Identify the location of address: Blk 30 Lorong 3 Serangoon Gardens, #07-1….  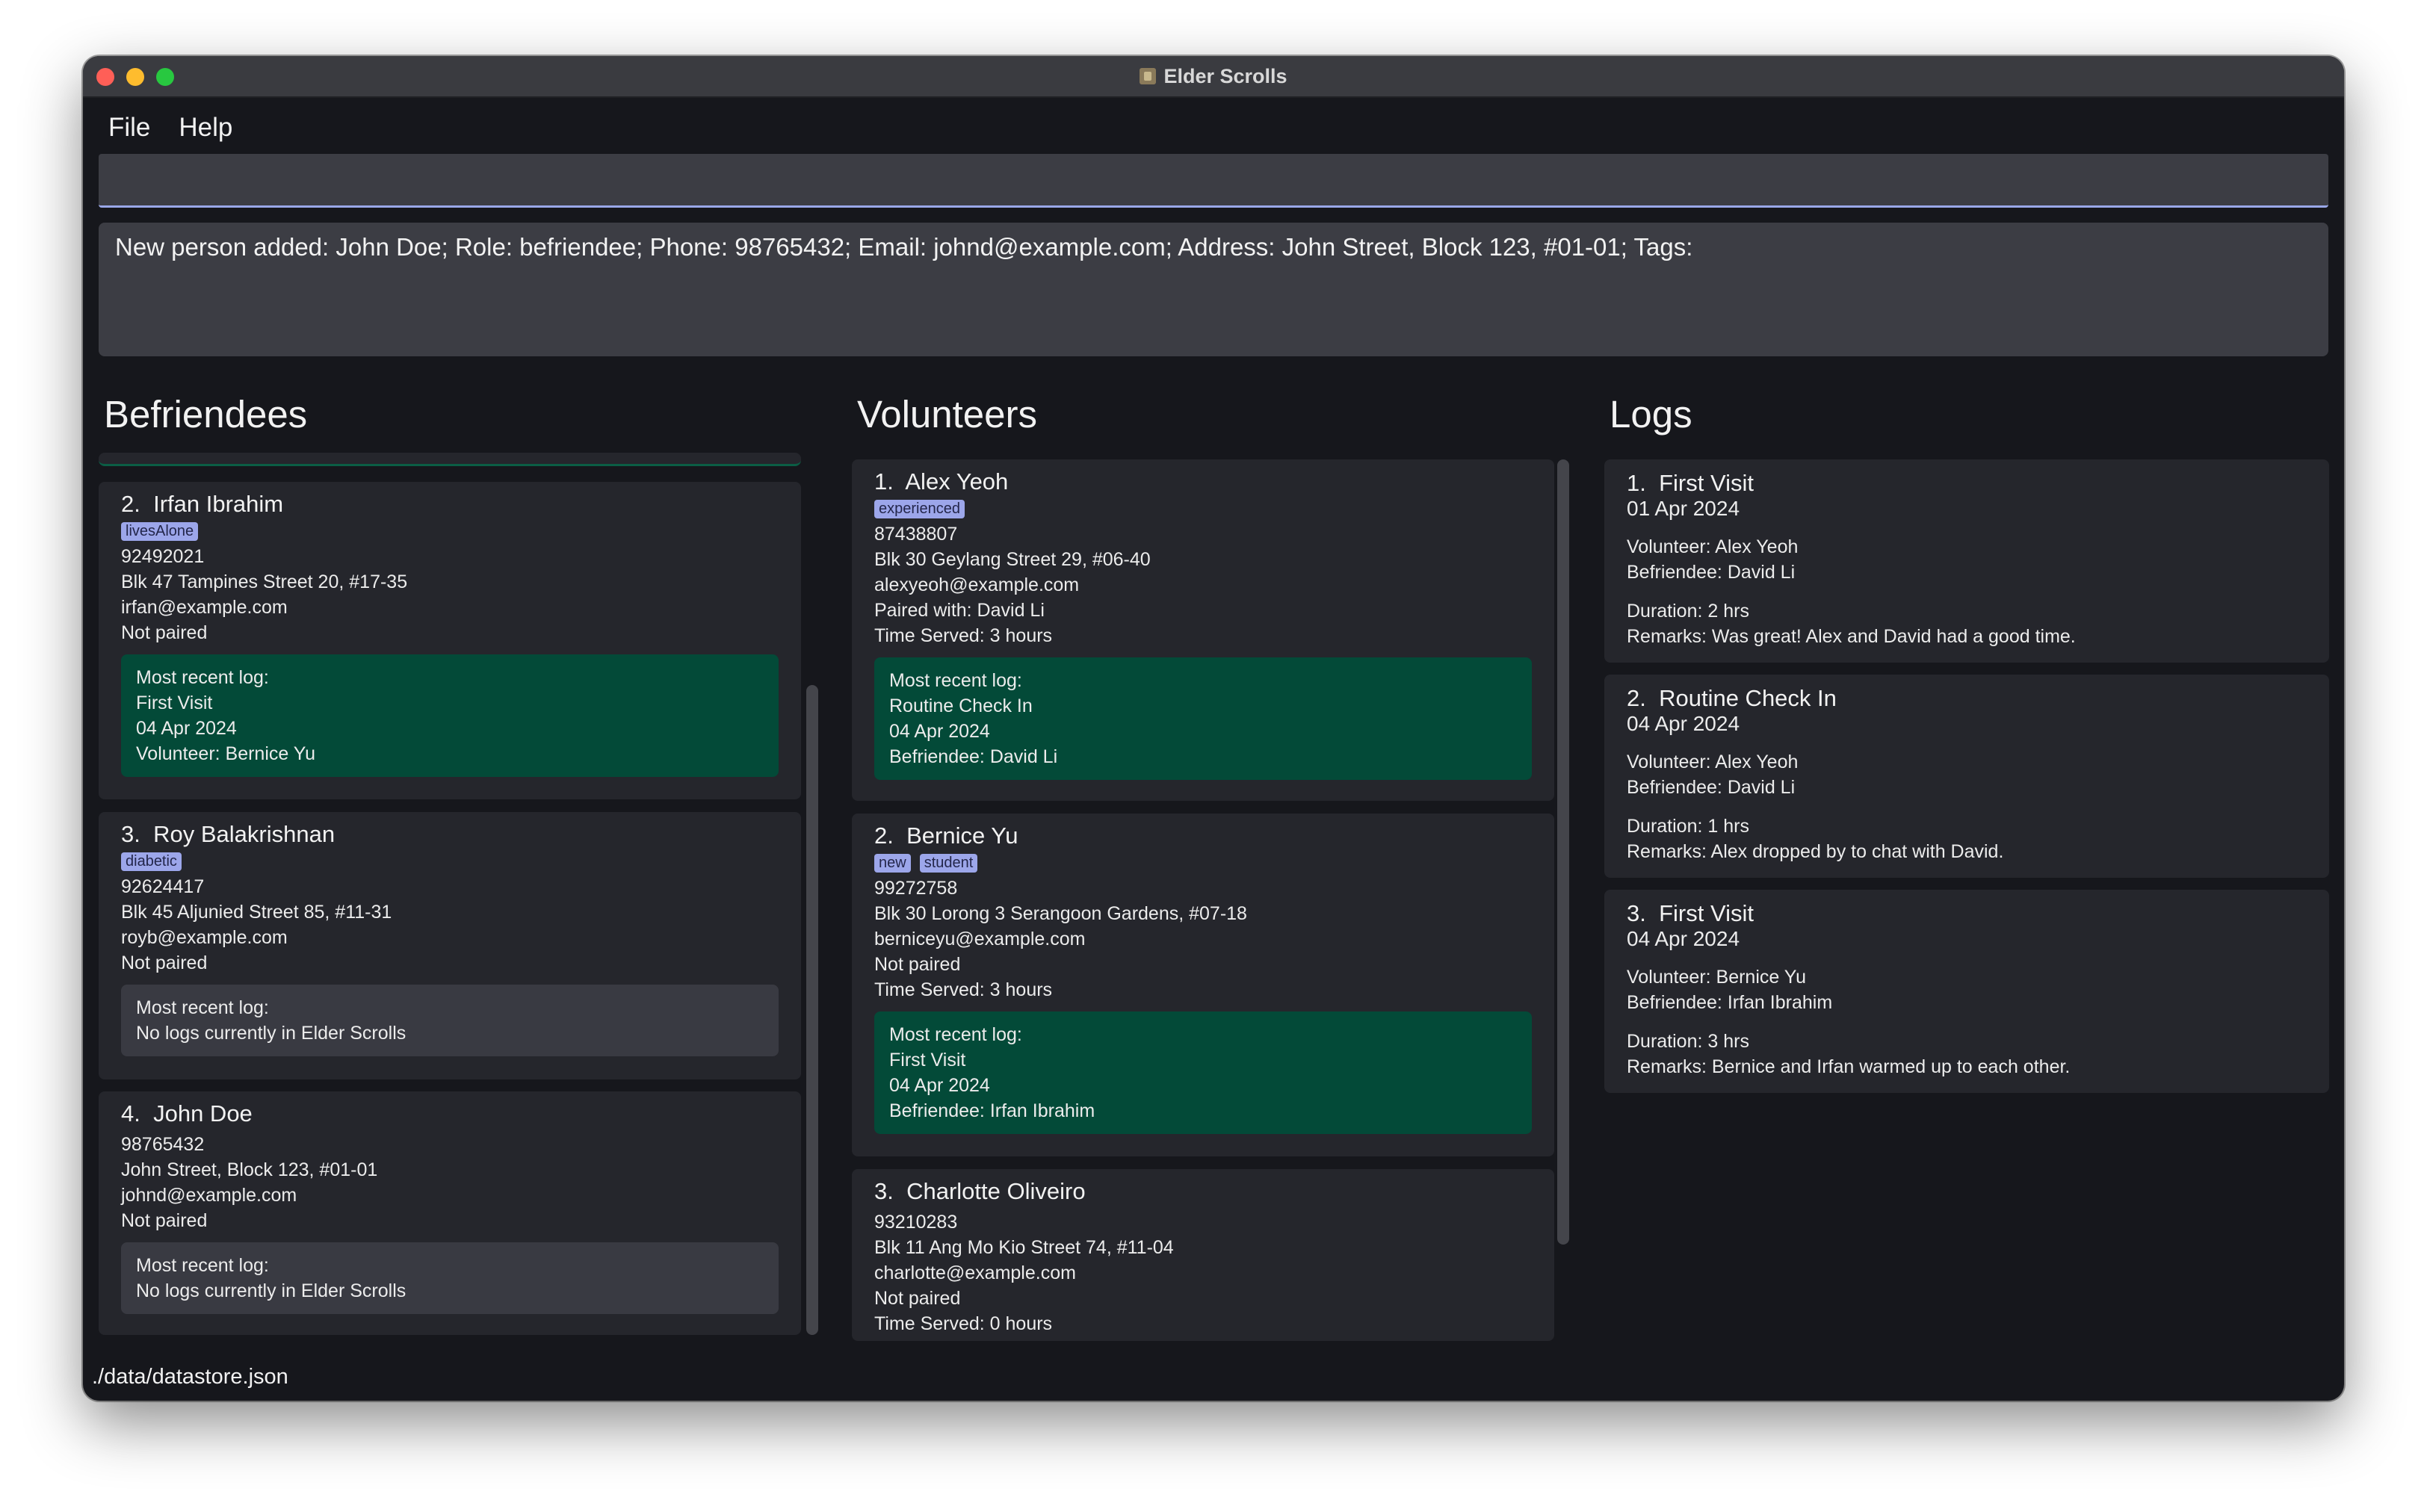
(1060, 913).